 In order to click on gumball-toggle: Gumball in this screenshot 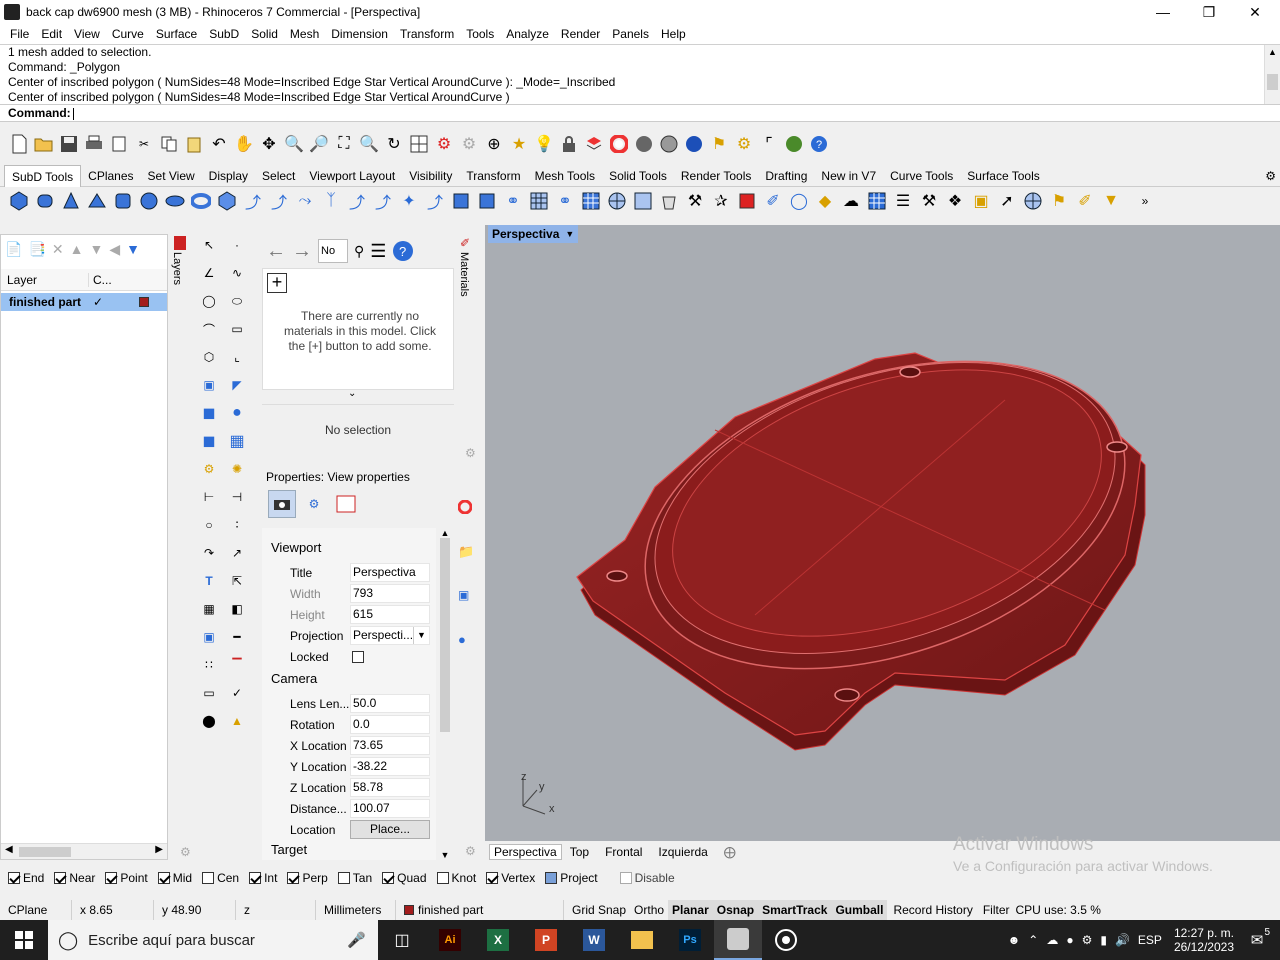, I will do `click(859, 910)`.